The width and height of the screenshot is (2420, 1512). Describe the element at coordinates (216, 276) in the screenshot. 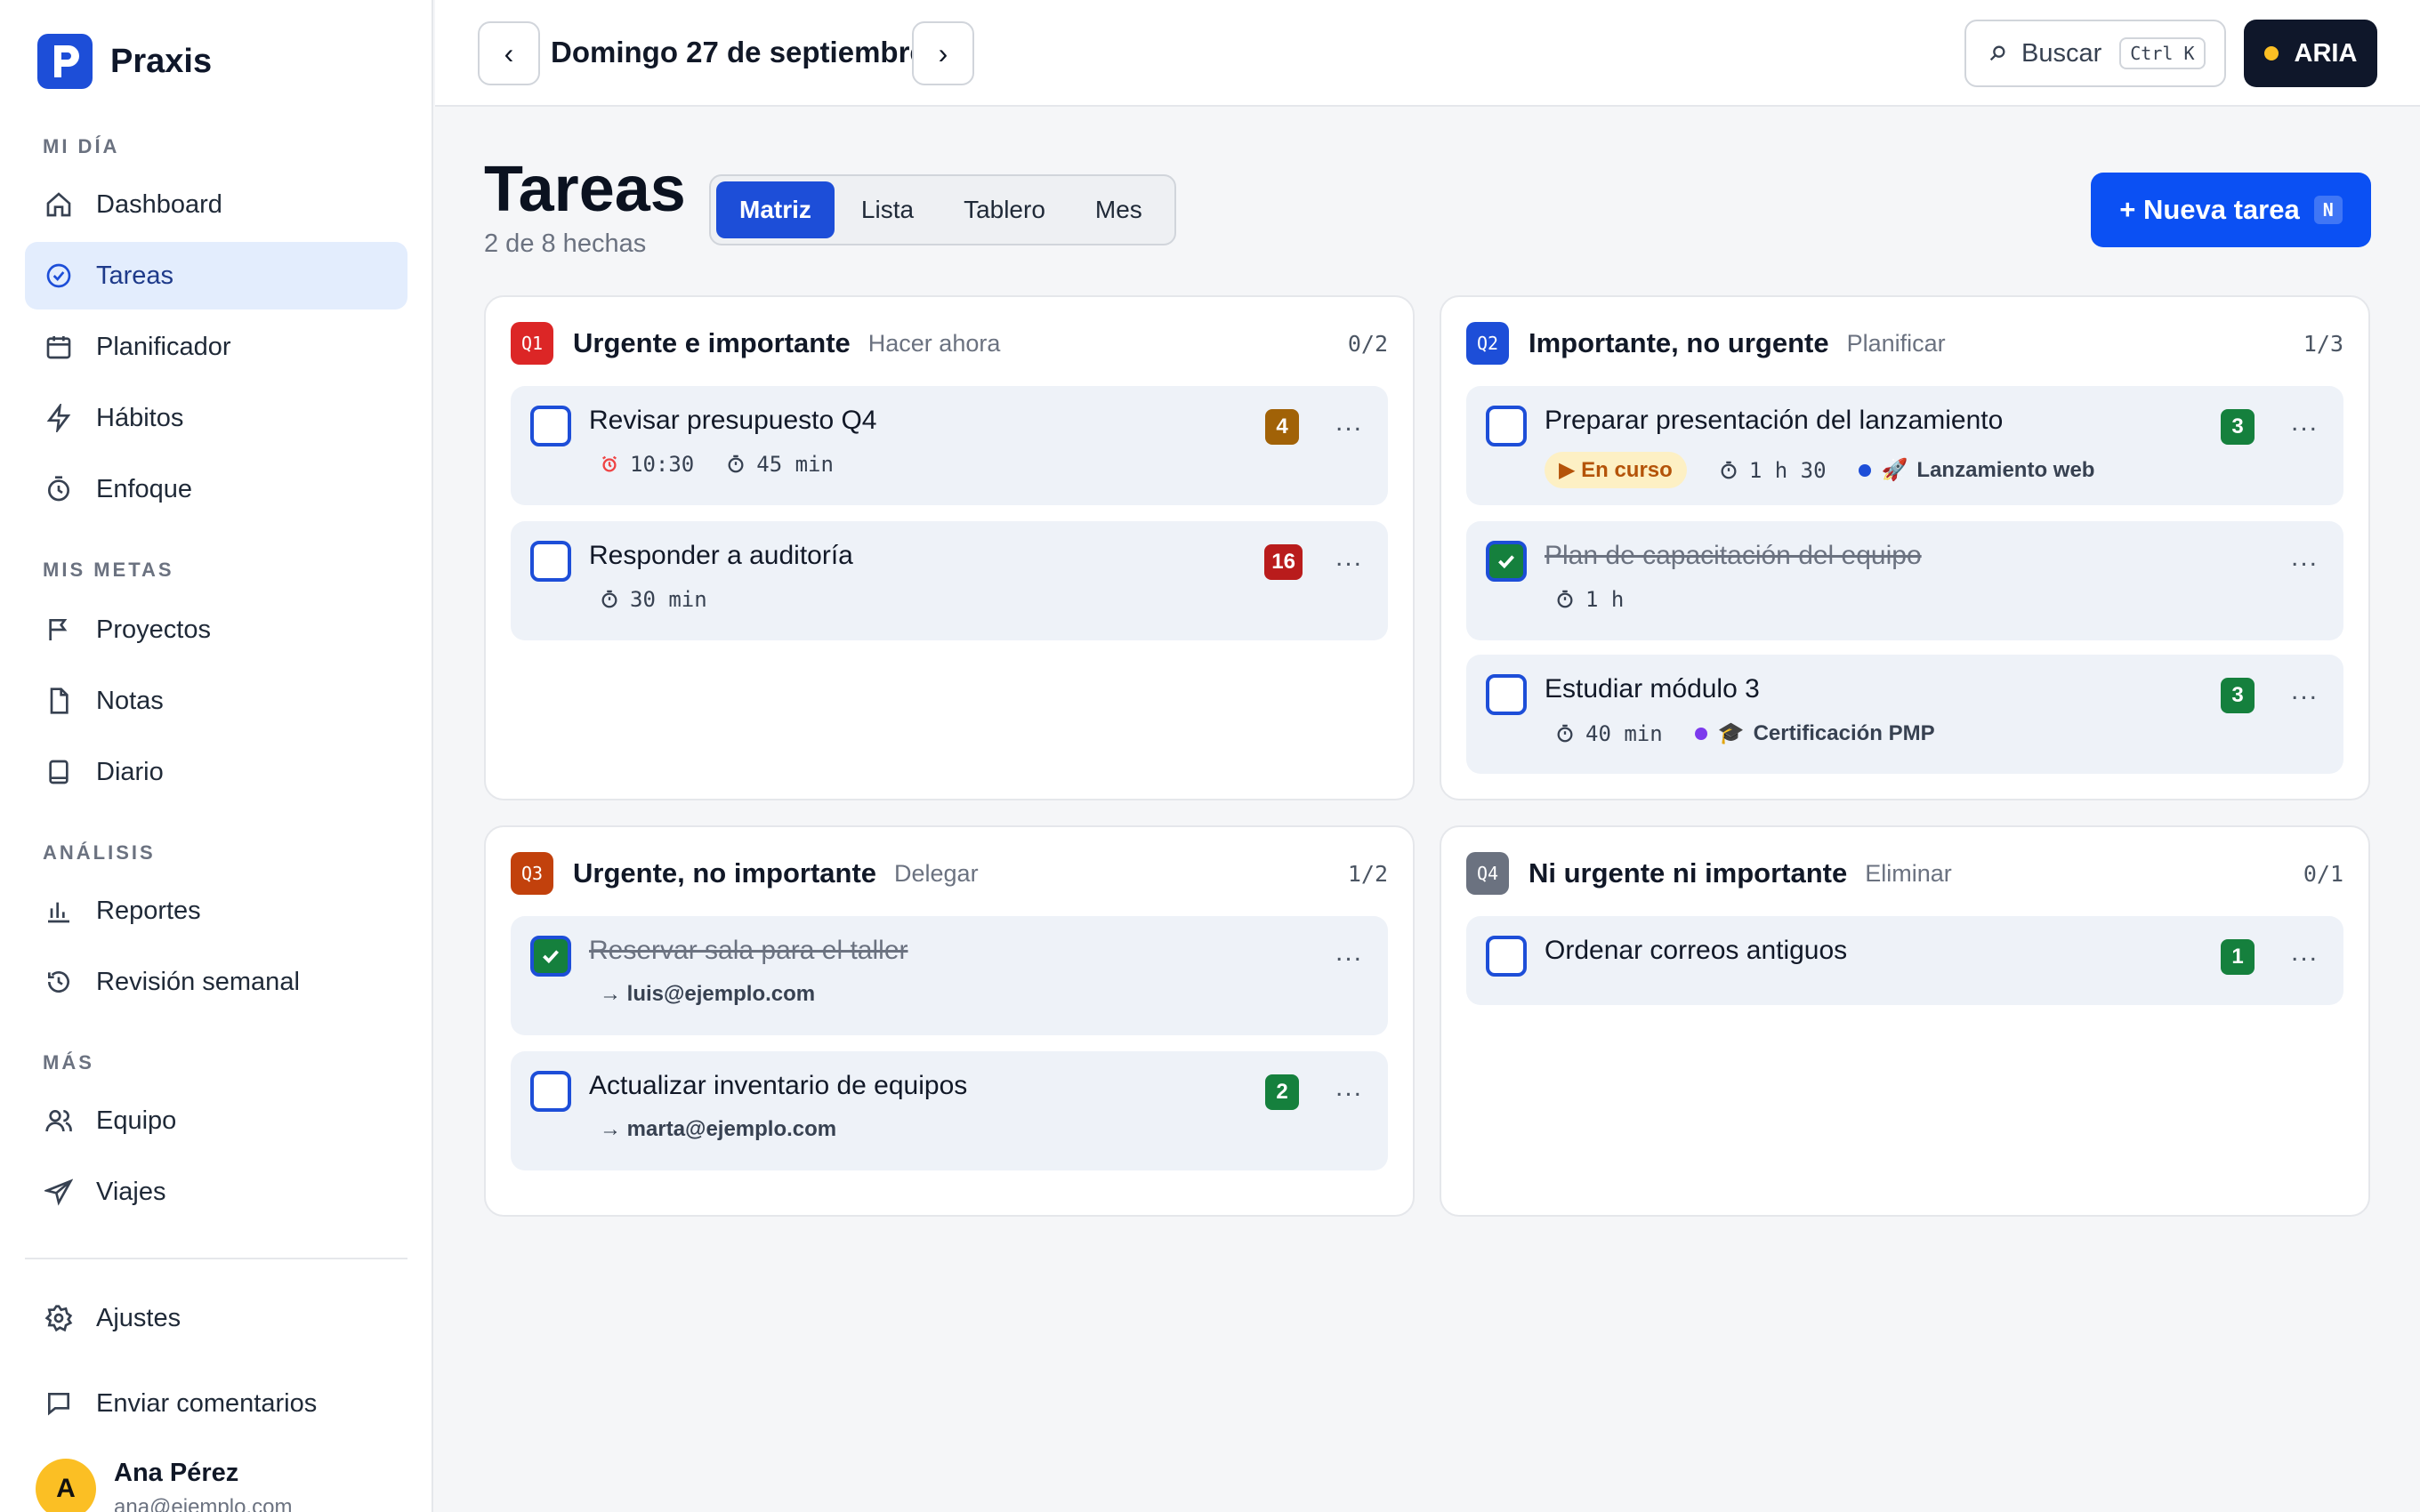

I see `sidebar-item-tareas: Tareas` at that location.